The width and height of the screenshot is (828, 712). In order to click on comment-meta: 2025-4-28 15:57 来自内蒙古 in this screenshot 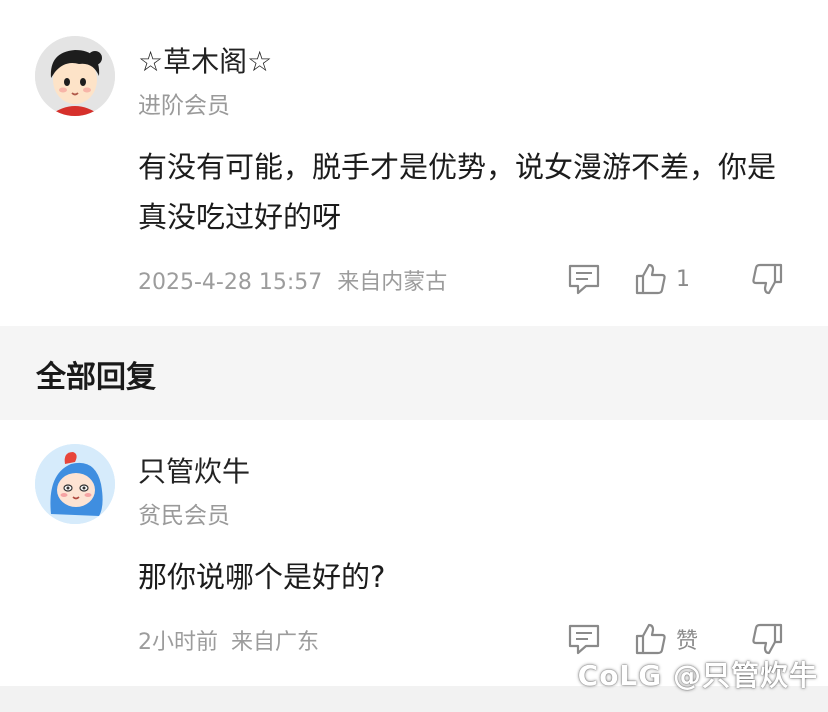, I will do `click(292, 280)`.